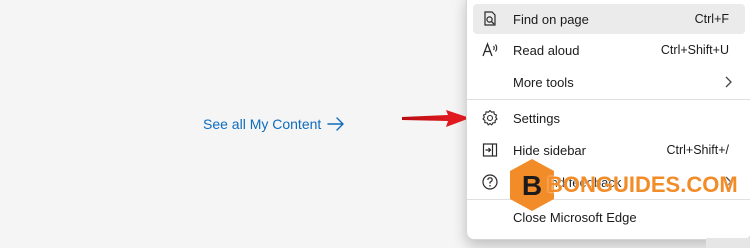  Describe the element at coordinates (490, 19) in the screenshot. I see `find-on-page-icon` at that location.